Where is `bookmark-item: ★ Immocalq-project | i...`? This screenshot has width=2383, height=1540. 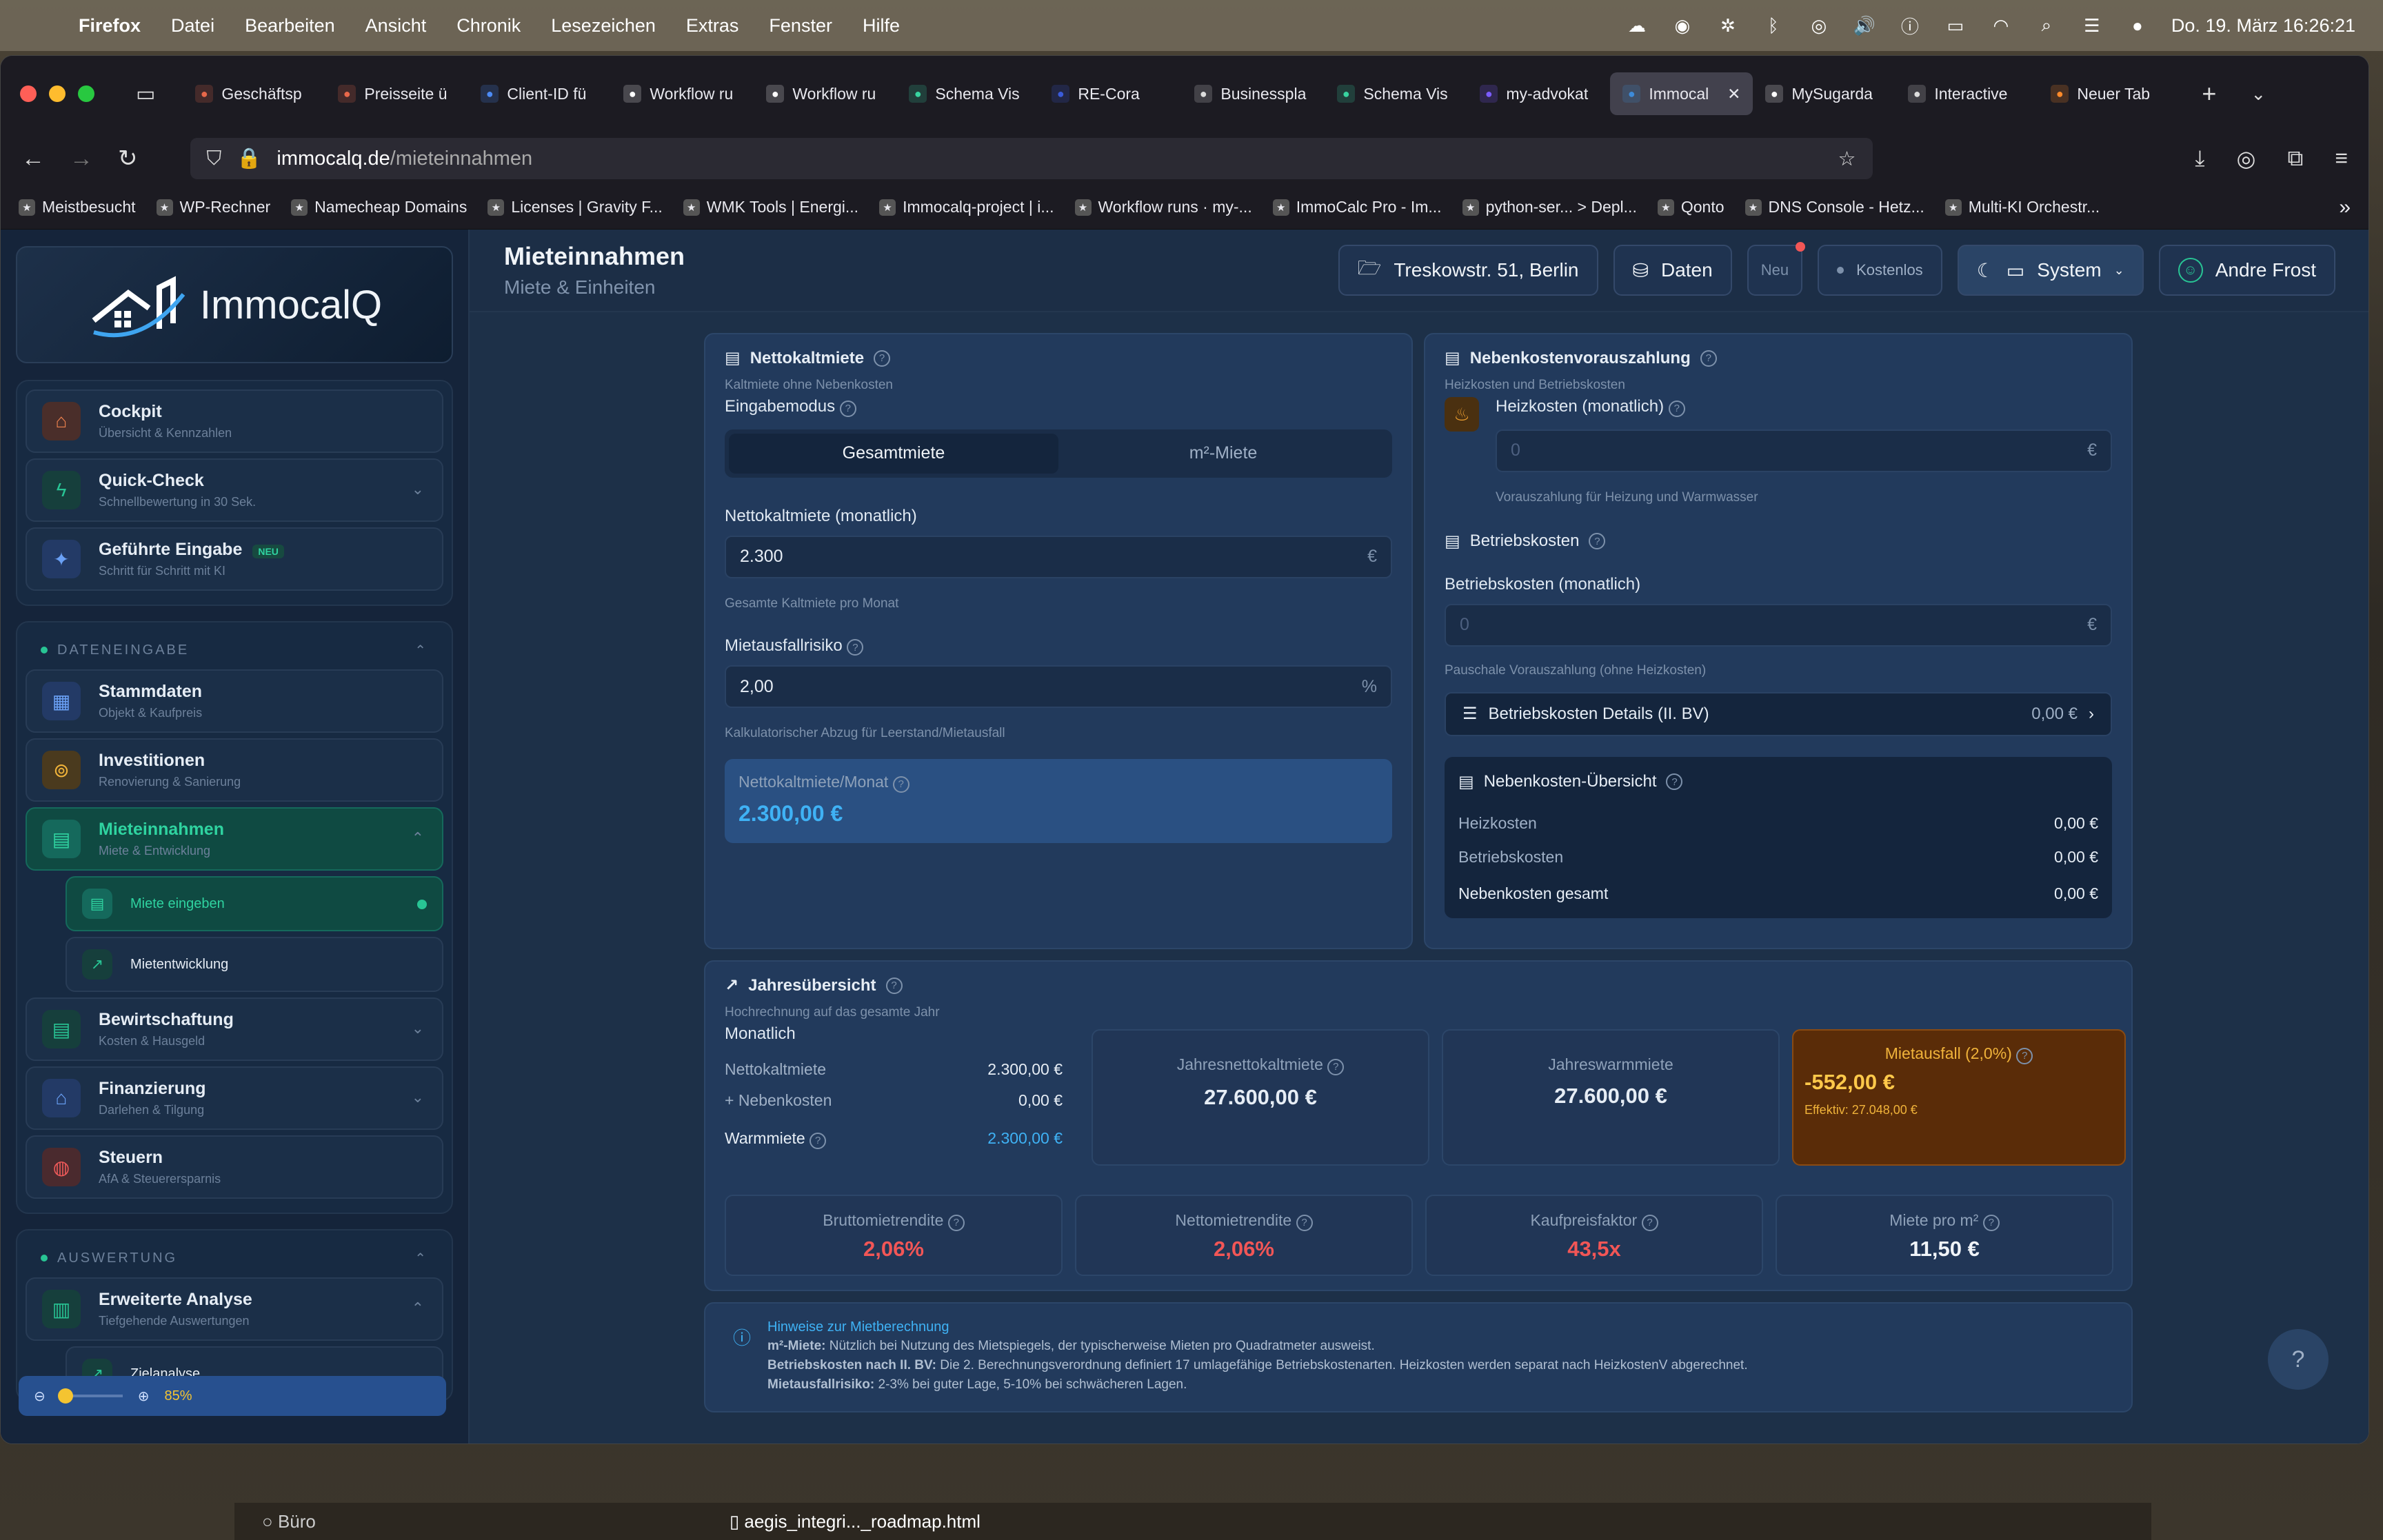 bookmark-item: ★ Immocalq-project | i... is located at coordinates (966, 207).